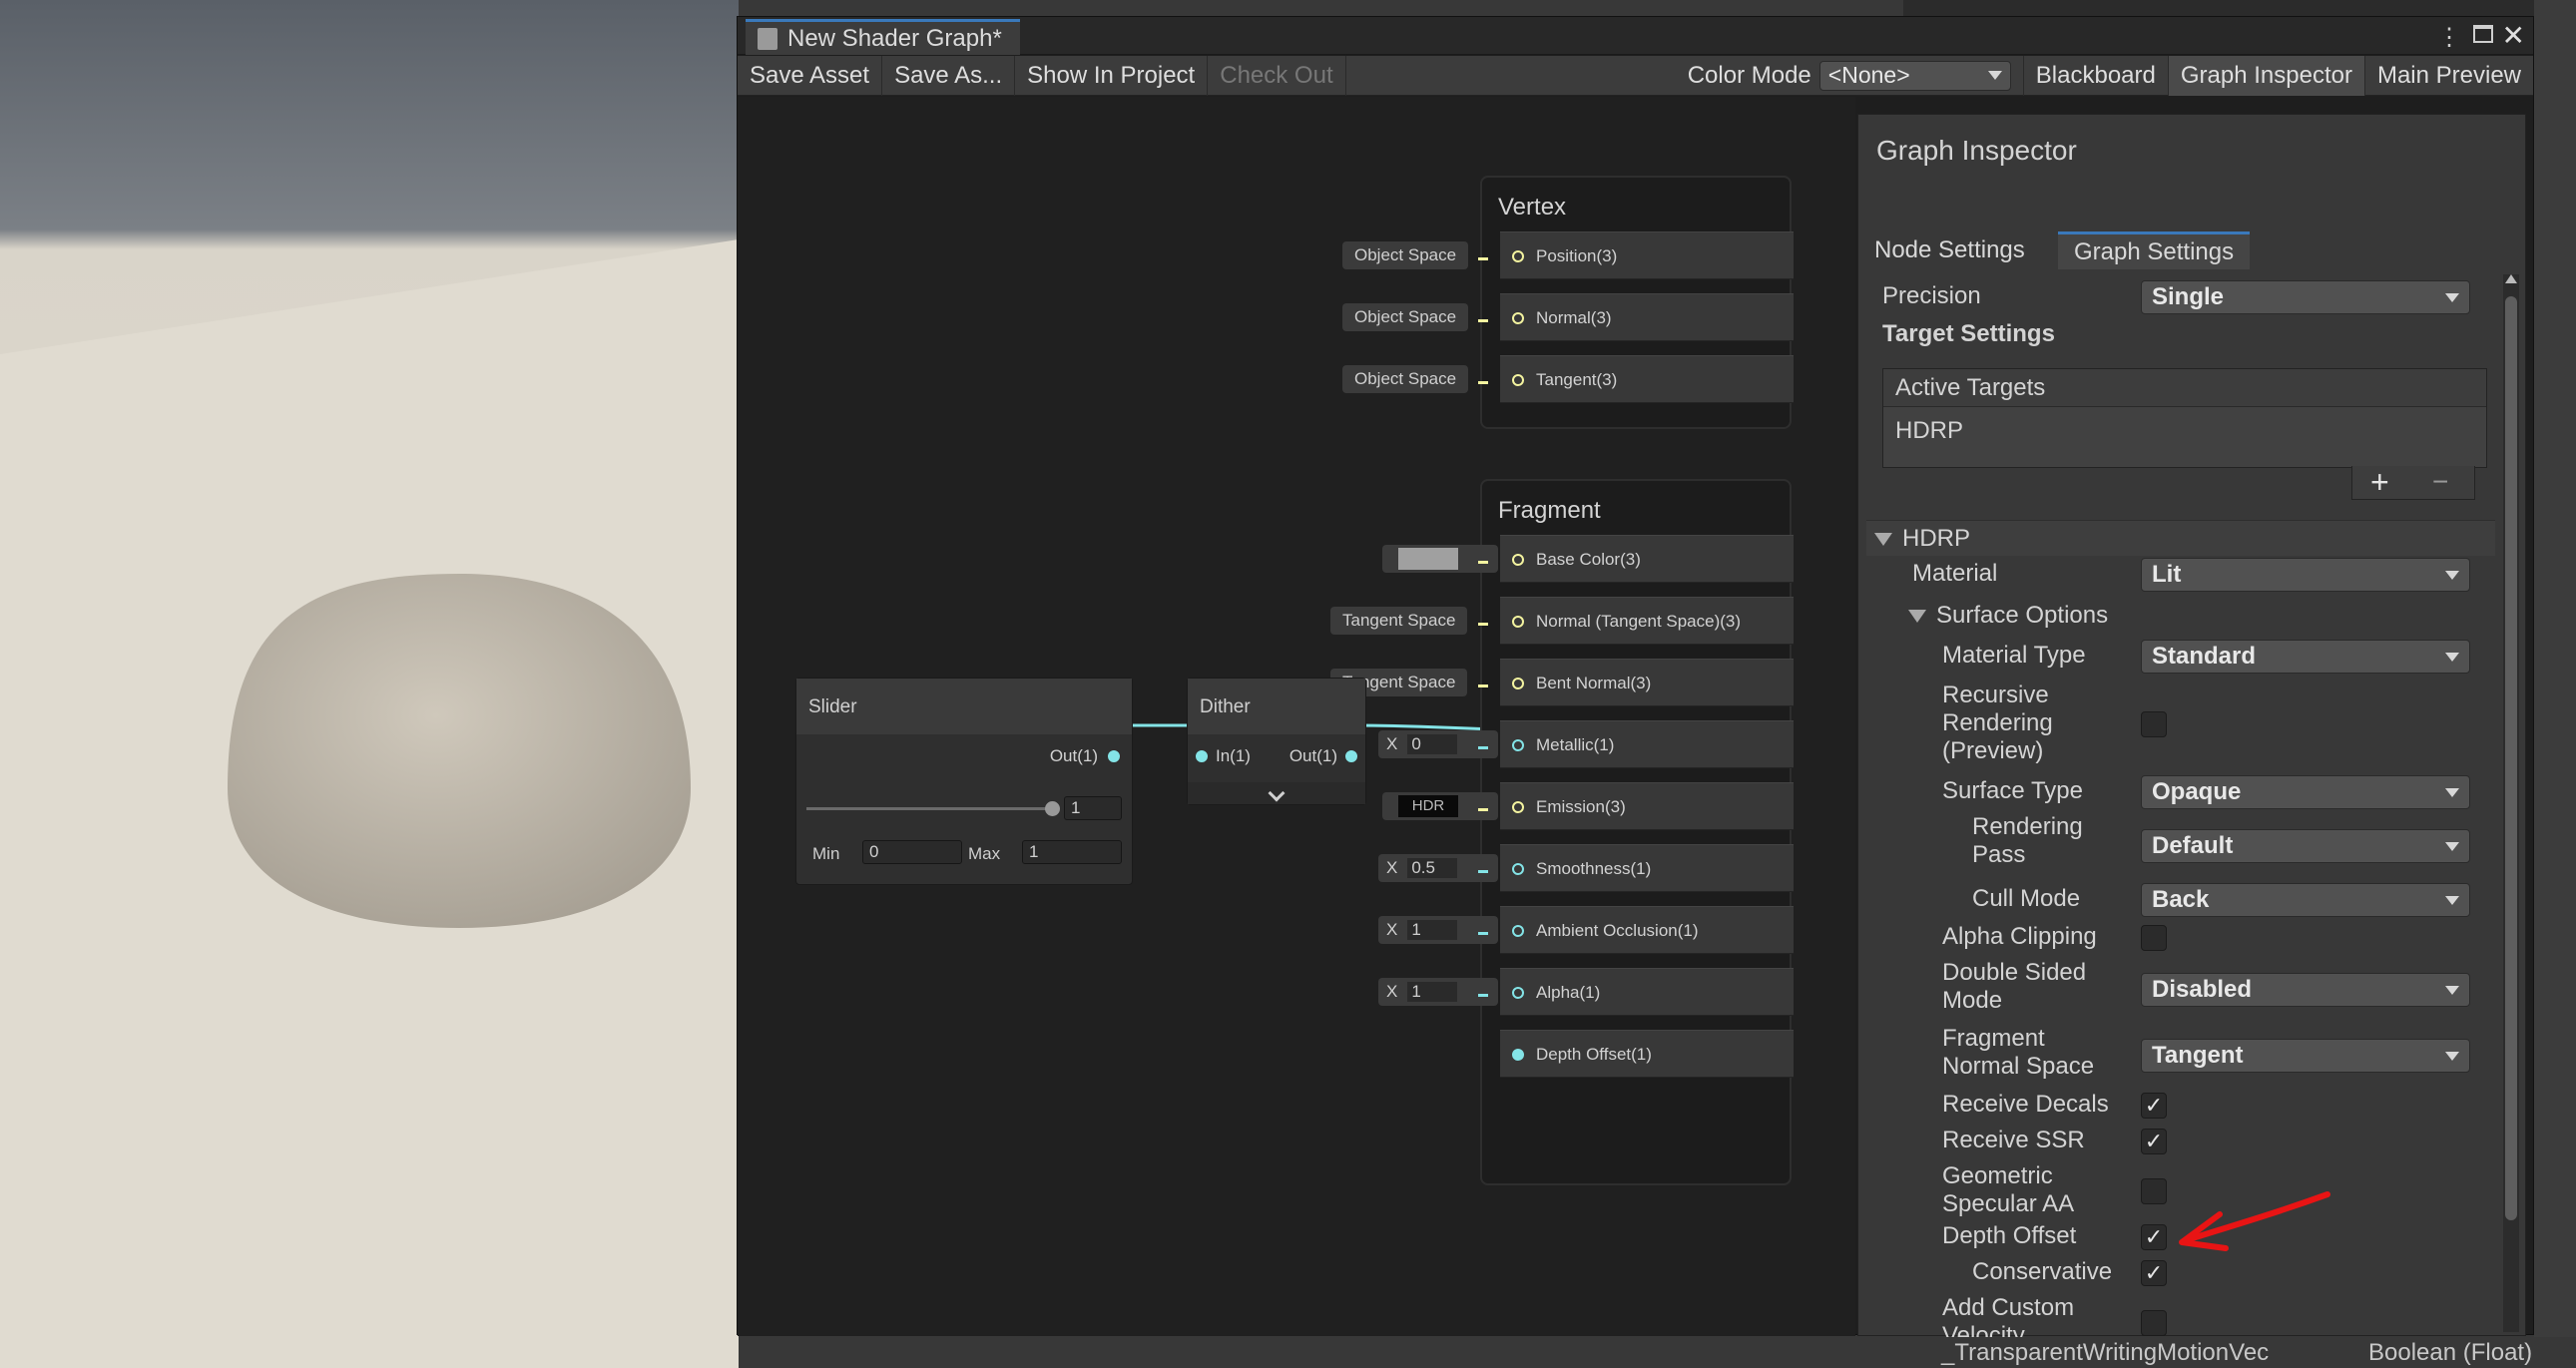 The height and width of the screenshot is (1368, 2576). I want to click on window-tab: New Shader Graph*, so click(883, 37).